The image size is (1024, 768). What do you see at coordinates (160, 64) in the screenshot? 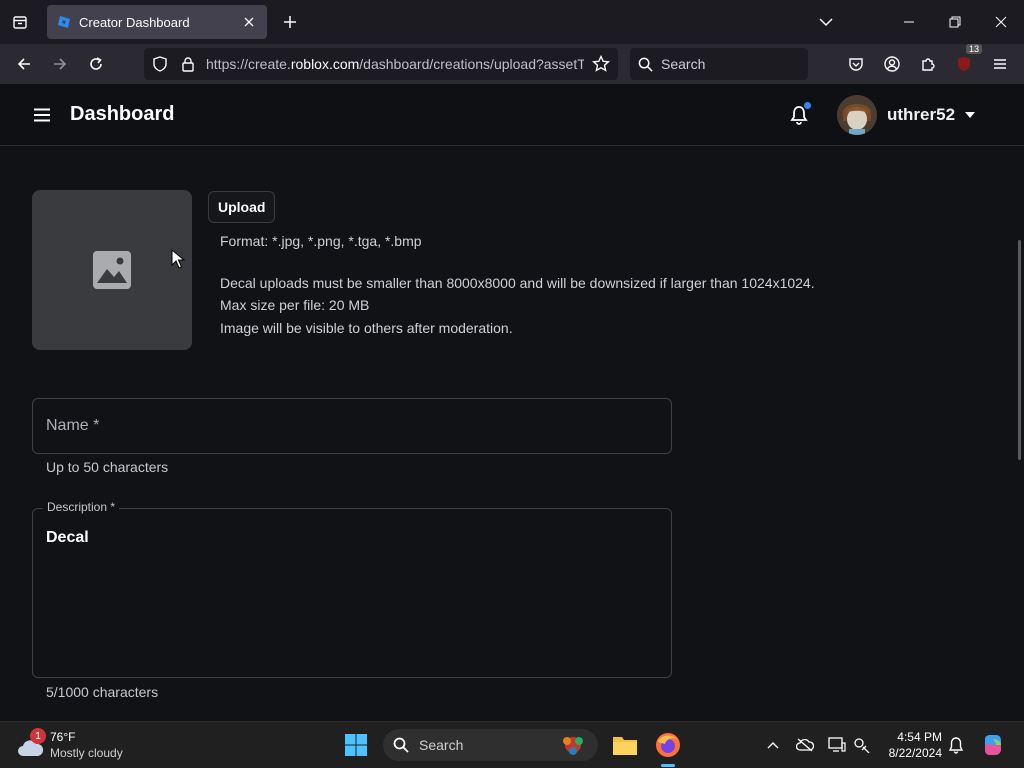
I see `shield-icon` at bounding box center [160, 64].